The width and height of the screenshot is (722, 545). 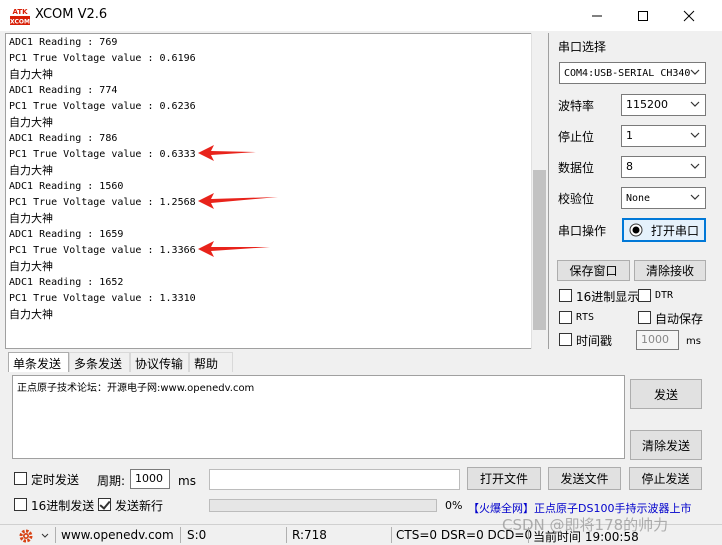 What do you see at coordinates (159, 362) in the screenshot?
I see `tab-protocol: 协议传输` at bounding box center [159, 362].